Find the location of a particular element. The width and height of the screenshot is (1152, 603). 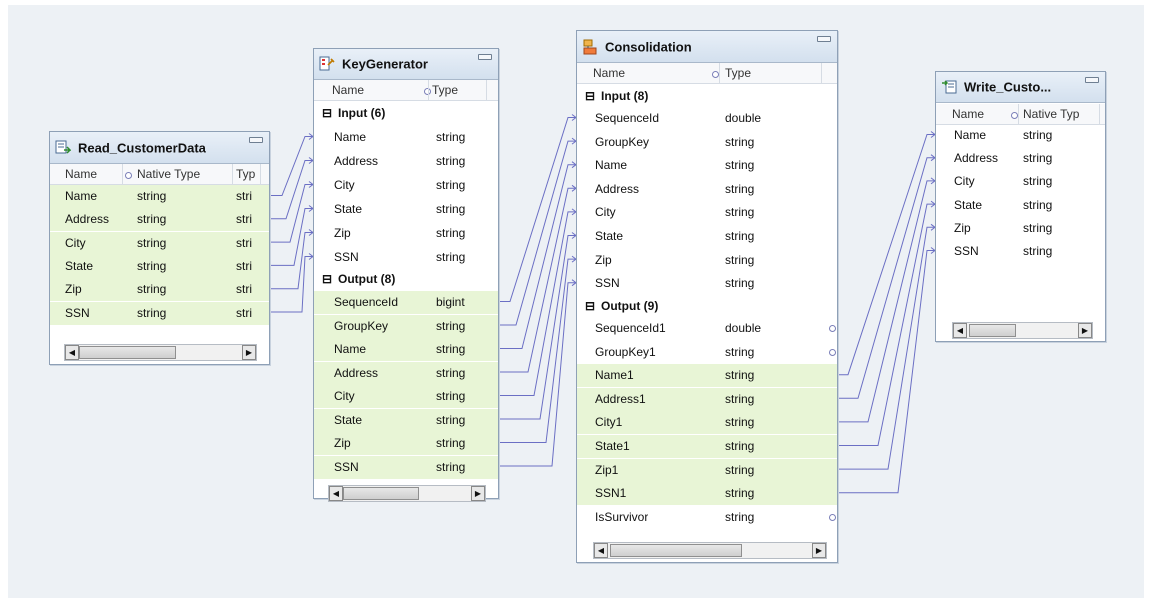

column-header-label: Typ is located at coordinates (245, 174).